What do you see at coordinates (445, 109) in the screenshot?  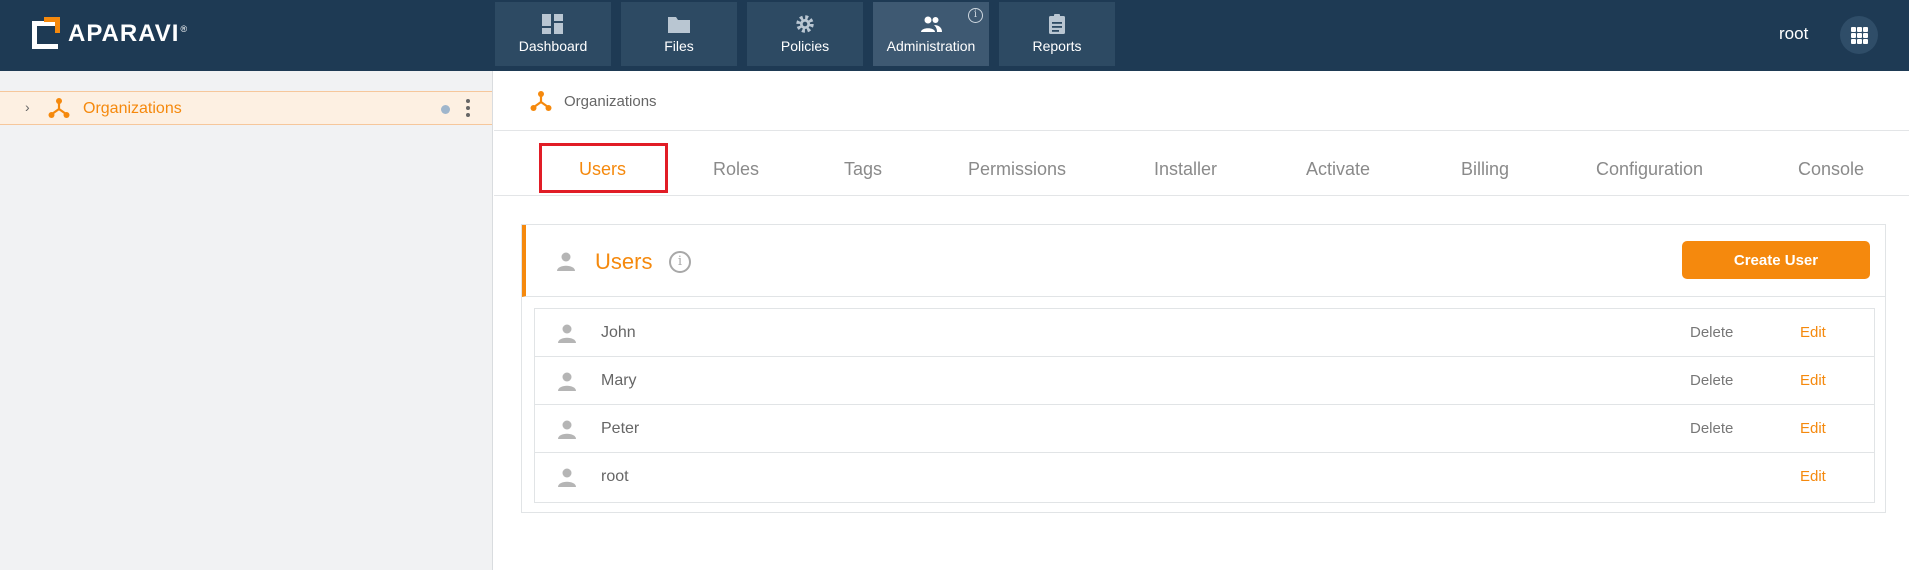 I see `status-dot` at bounding box center [445, 109].